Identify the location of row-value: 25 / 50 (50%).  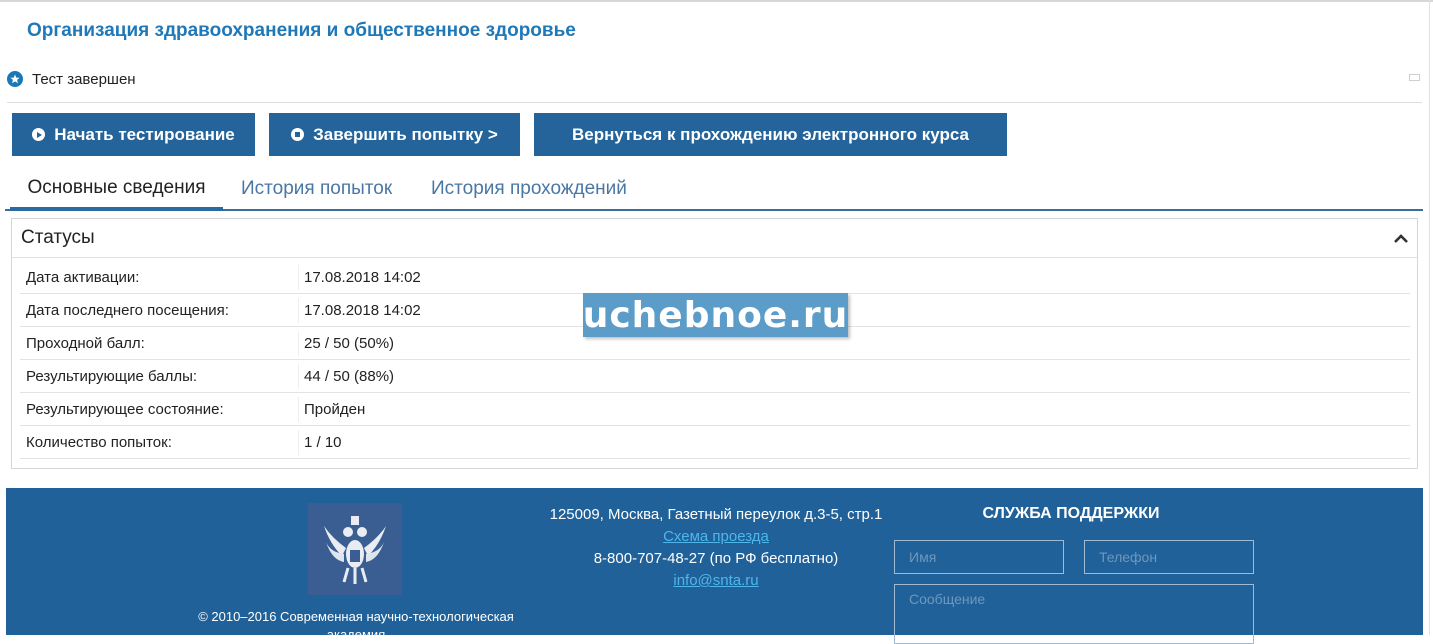
(349, 343).